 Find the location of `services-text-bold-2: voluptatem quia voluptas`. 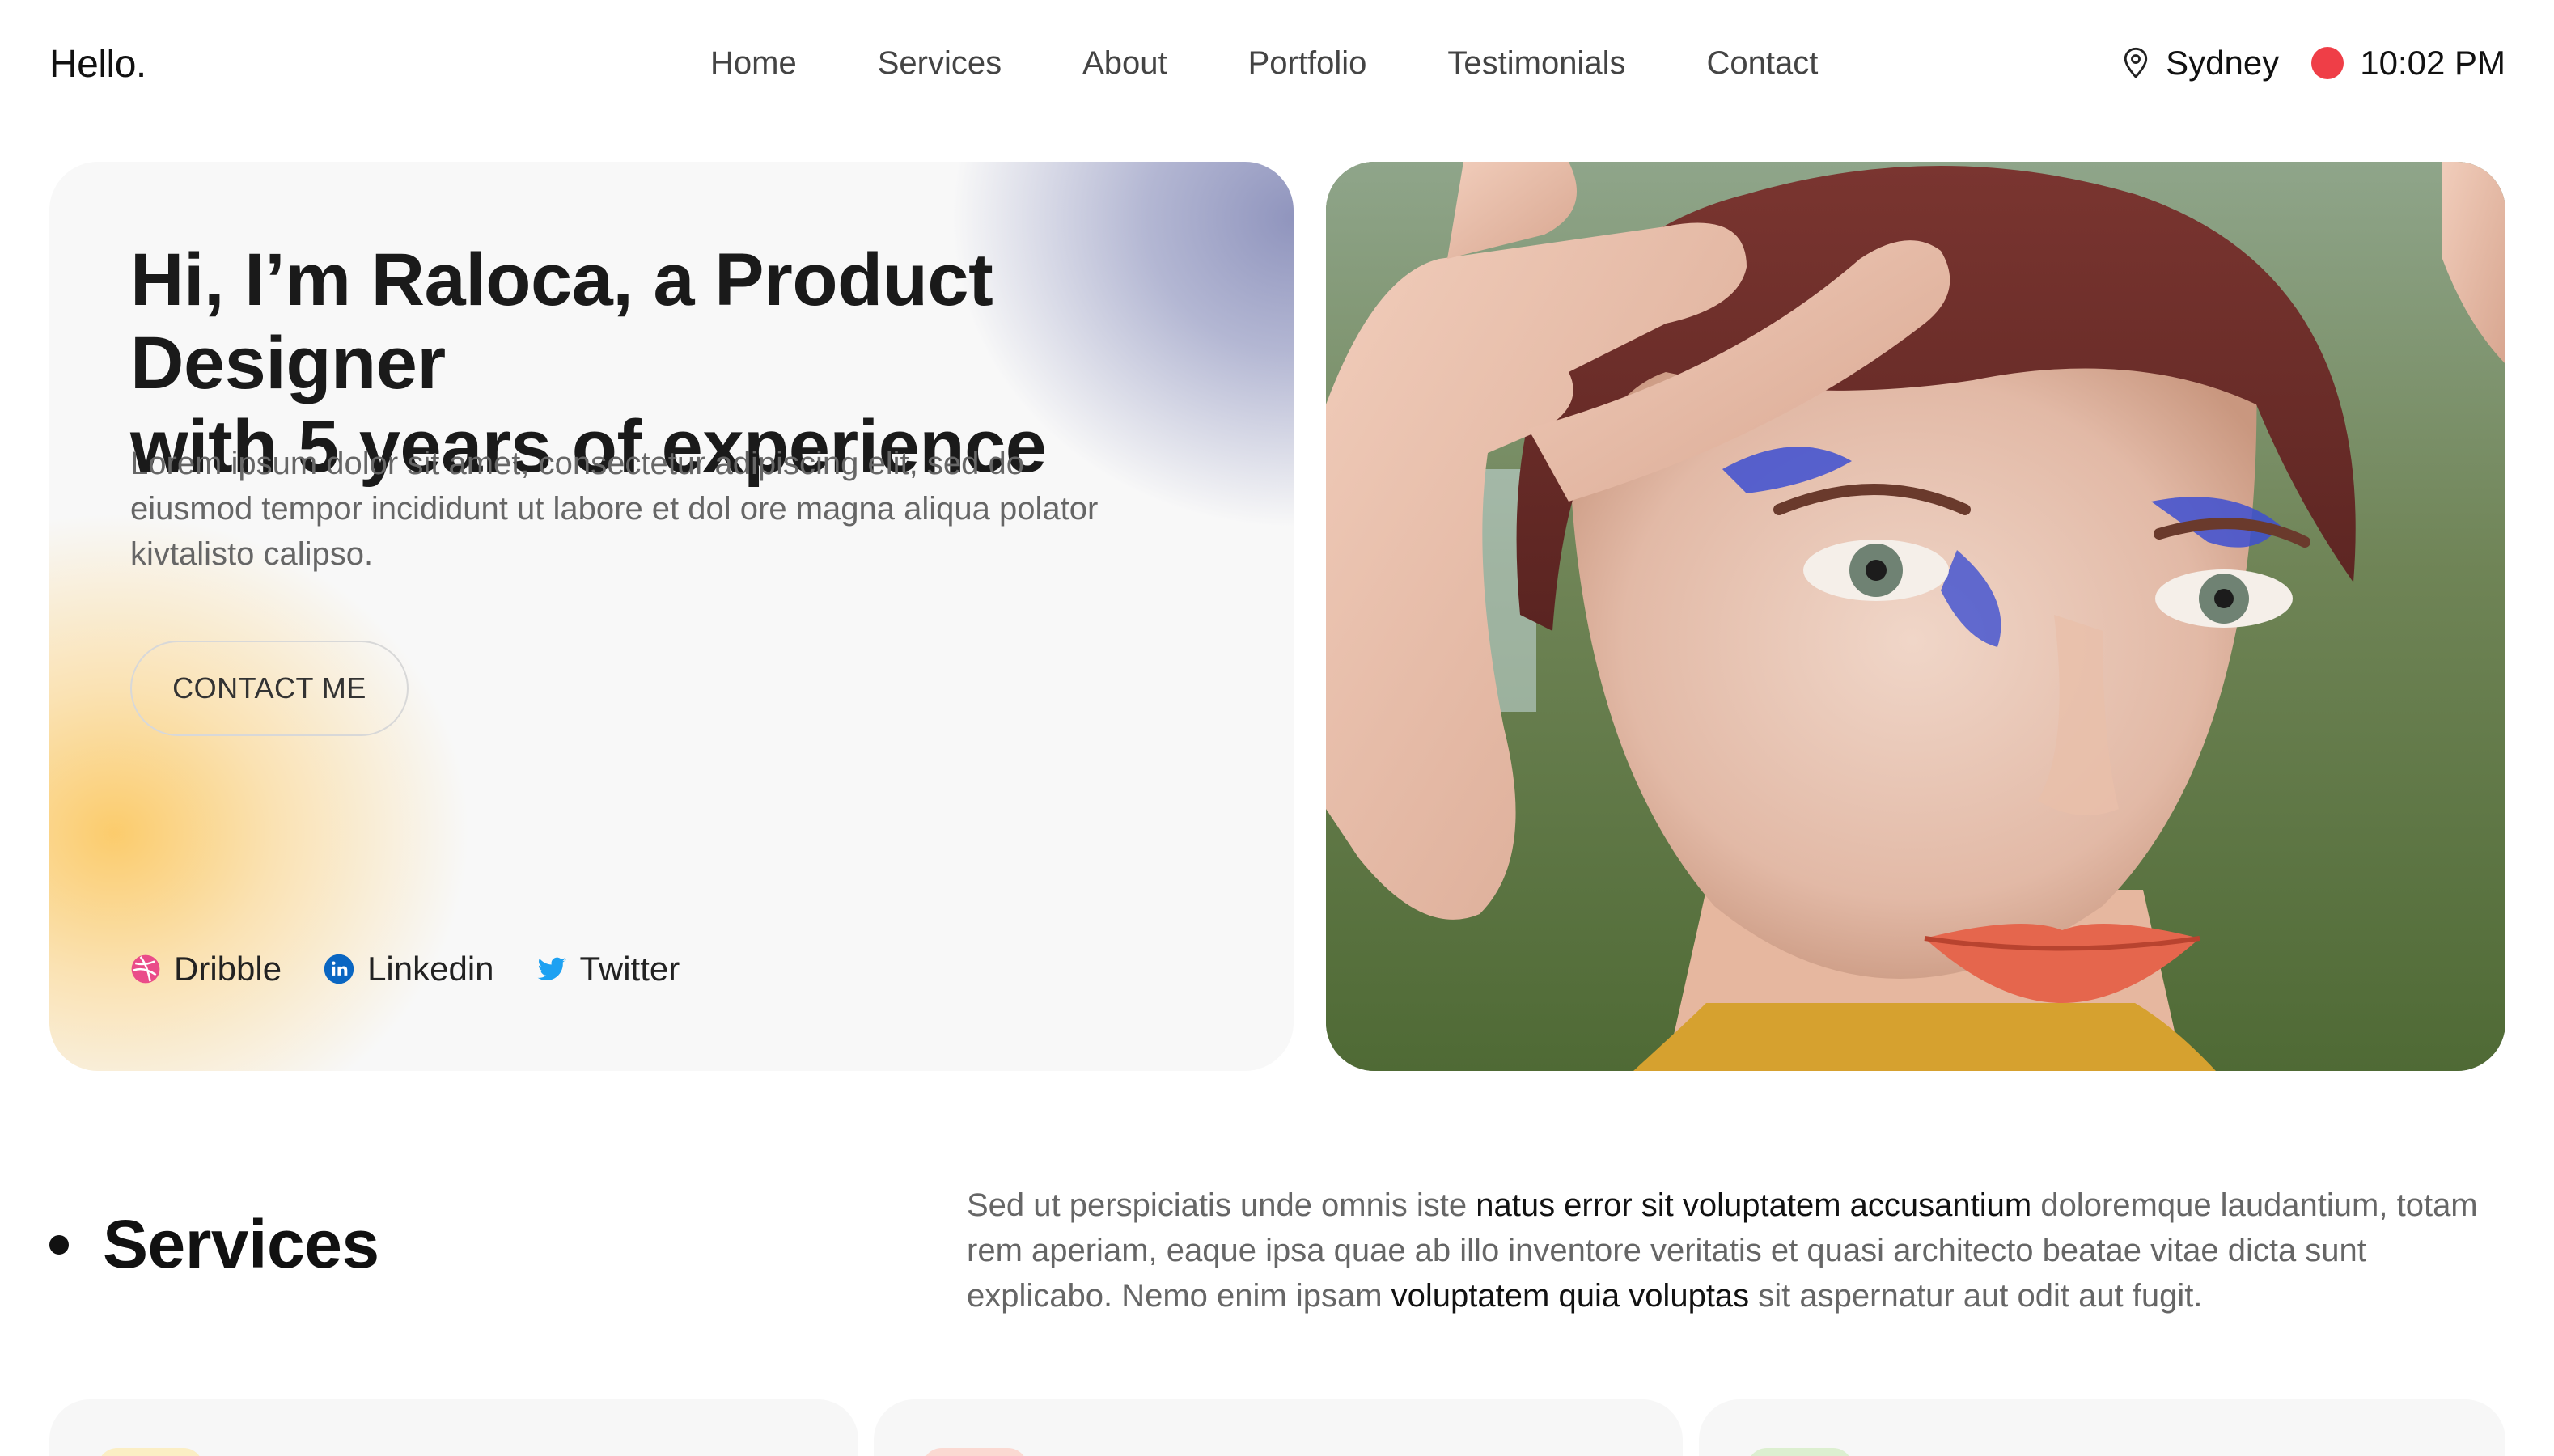

services-text-bold-2: voluptatem quia voluptas is located at coordinates (1570, 1296).